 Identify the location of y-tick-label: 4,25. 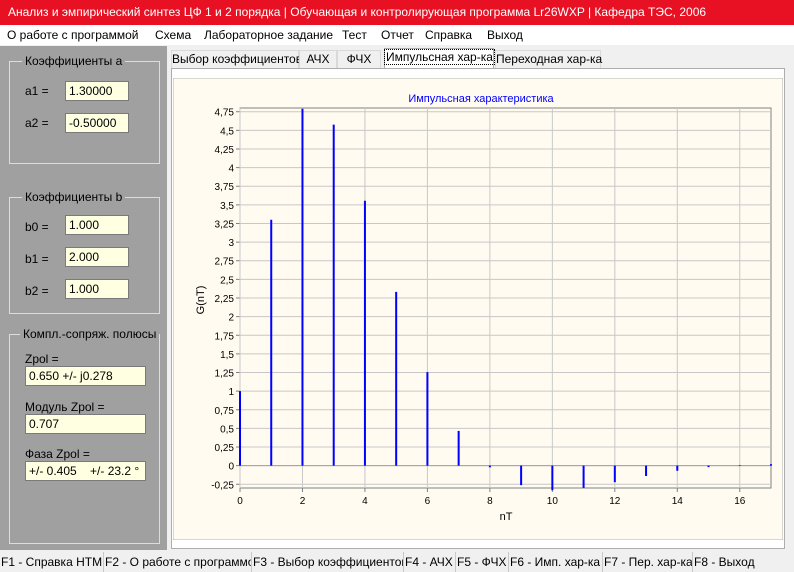
(225, 150).